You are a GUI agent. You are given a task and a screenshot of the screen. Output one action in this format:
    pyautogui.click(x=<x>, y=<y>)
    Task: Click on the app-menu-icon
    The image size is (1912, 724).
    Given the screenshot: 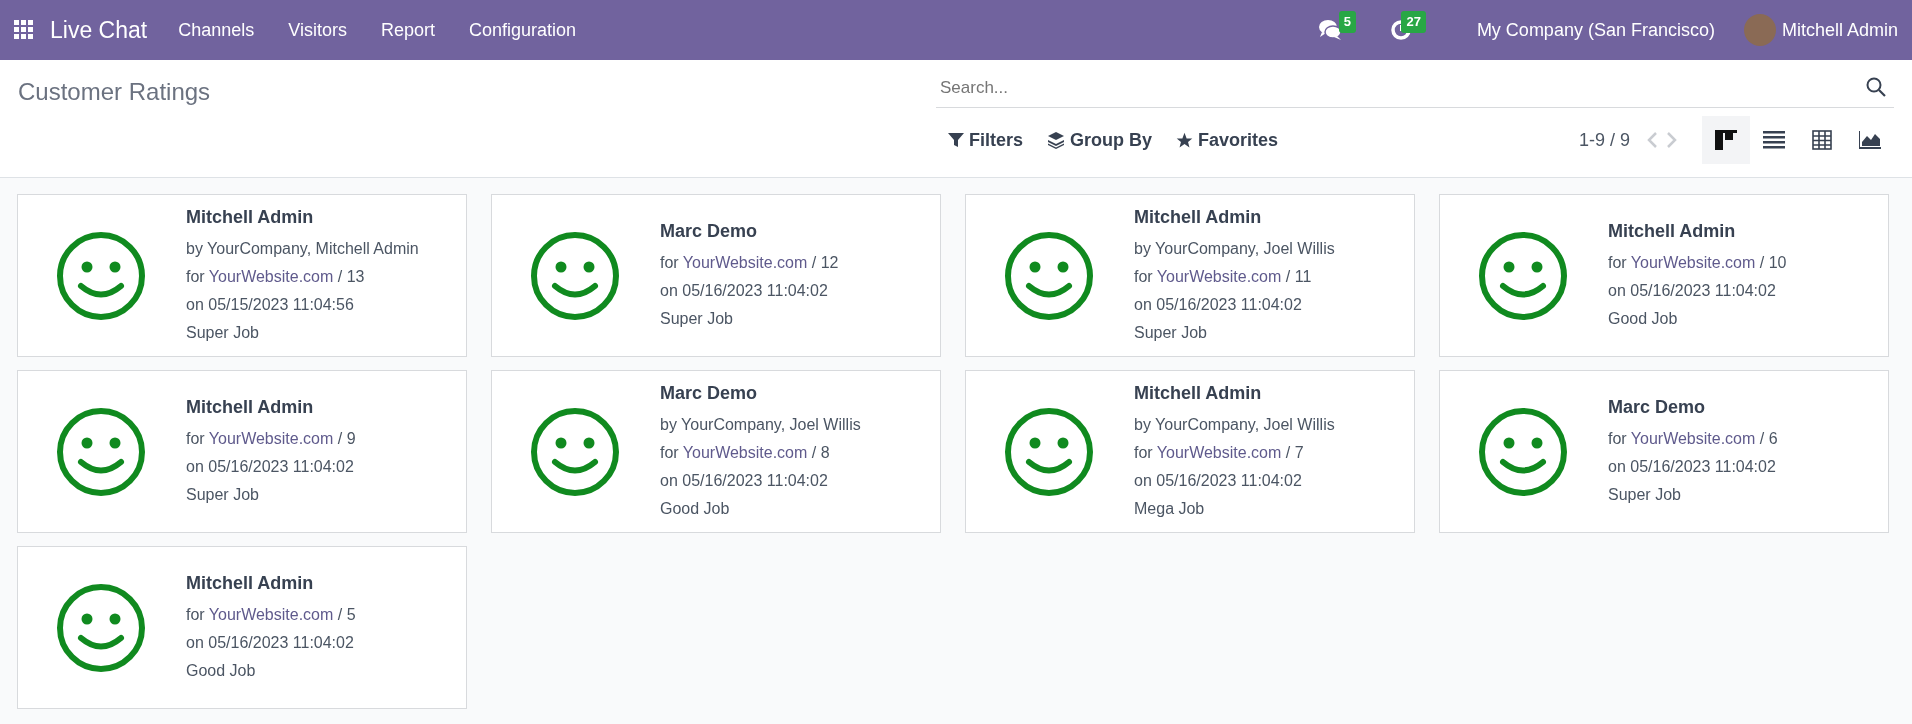 What is the action you would take?
    pyautogui.click(x=24, y=30)
    